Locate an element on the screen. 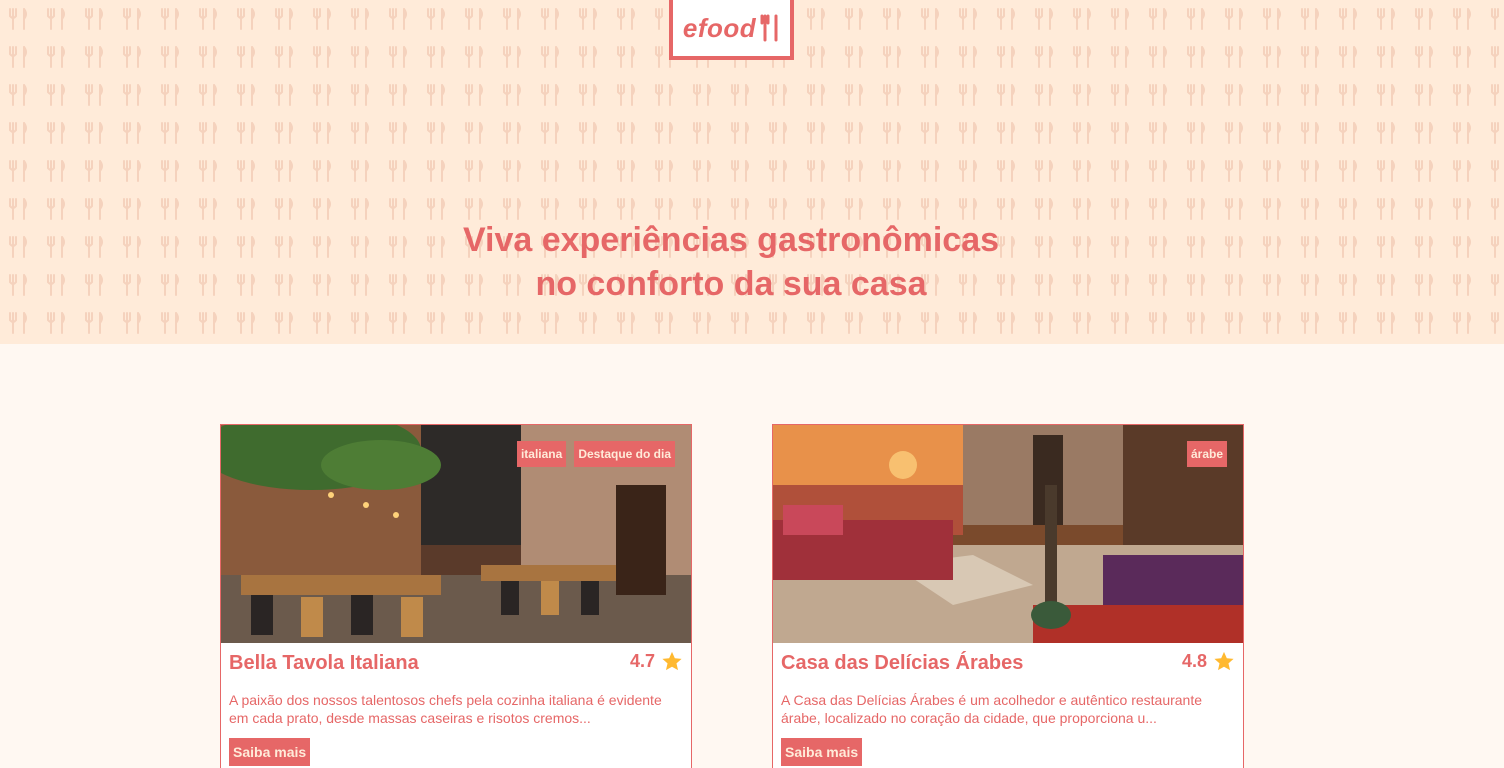 This screenshot has height=768, width=1504. arabic-restaurant-image is located at coordinates (1008, 534).